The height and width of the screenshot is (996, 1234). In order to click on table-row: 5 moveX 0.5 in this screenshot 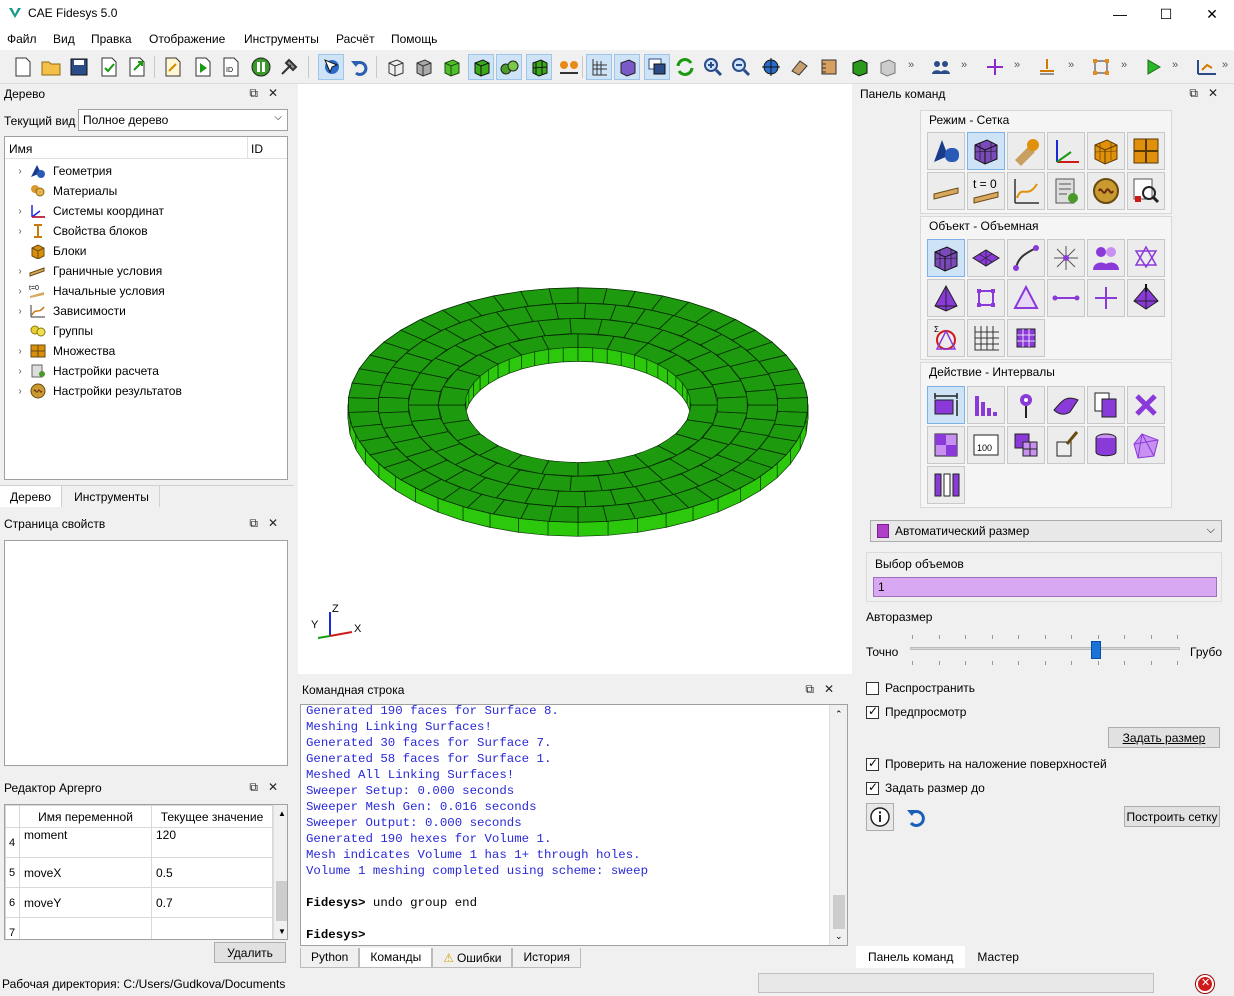, I will do `click(139, 872)`.